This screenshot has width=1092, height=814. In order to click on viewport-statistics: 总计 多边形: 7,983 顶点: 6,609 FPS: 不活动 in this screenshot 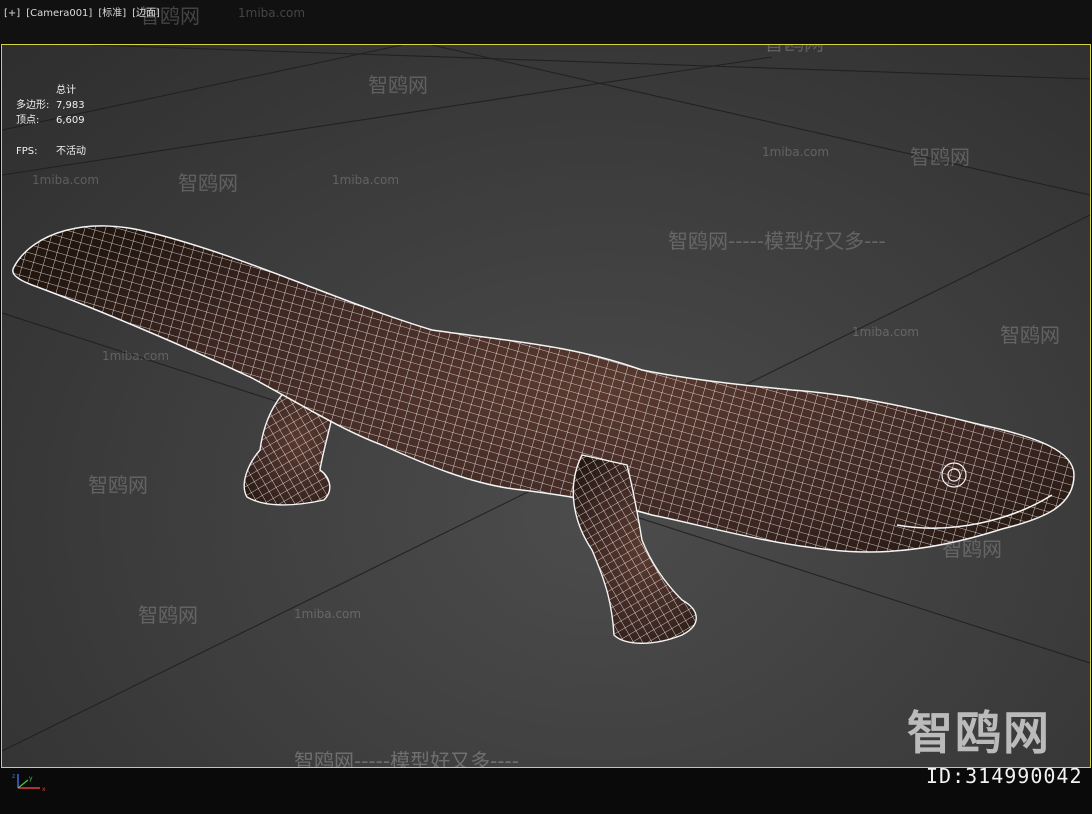, I will do `click(116, 121)`.